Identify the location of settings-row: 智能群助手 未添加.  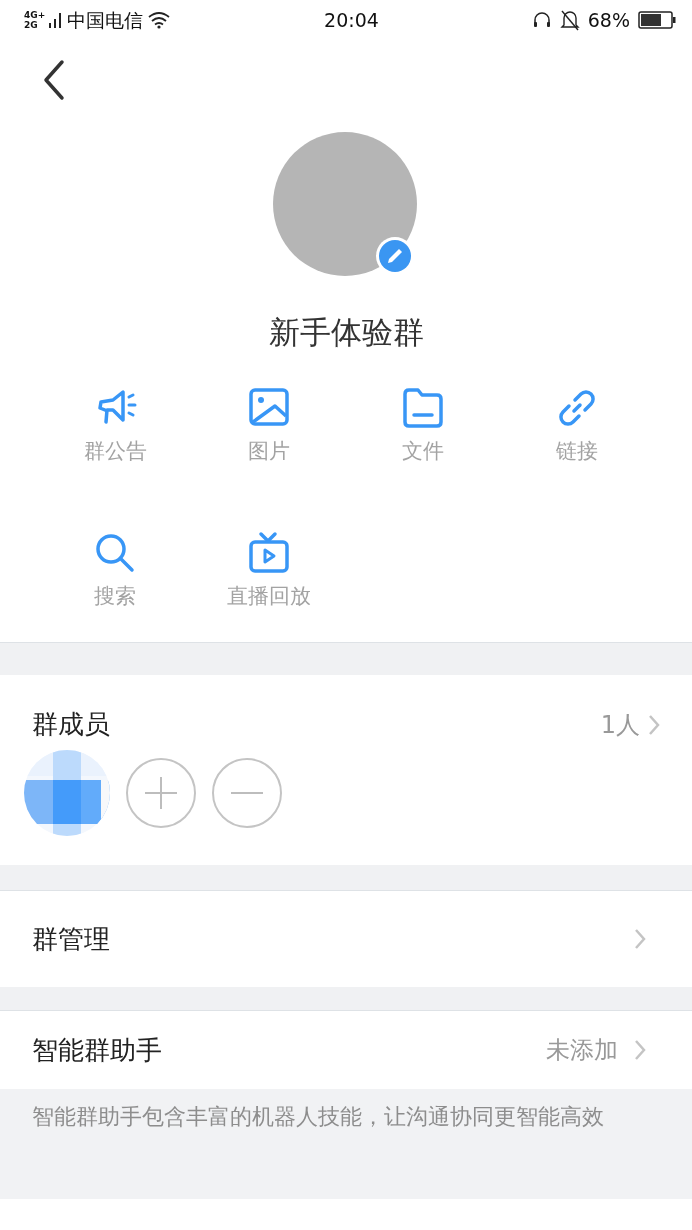
(346, 1050).